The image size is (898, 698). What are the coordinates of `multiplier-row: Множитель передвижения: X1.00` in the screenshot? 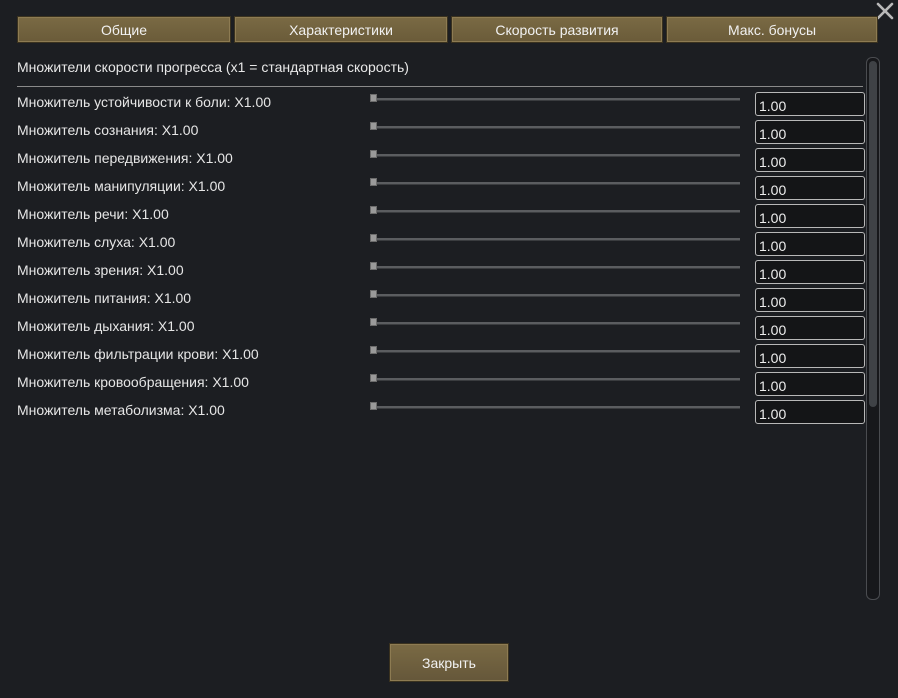 It's located at (442, 160).